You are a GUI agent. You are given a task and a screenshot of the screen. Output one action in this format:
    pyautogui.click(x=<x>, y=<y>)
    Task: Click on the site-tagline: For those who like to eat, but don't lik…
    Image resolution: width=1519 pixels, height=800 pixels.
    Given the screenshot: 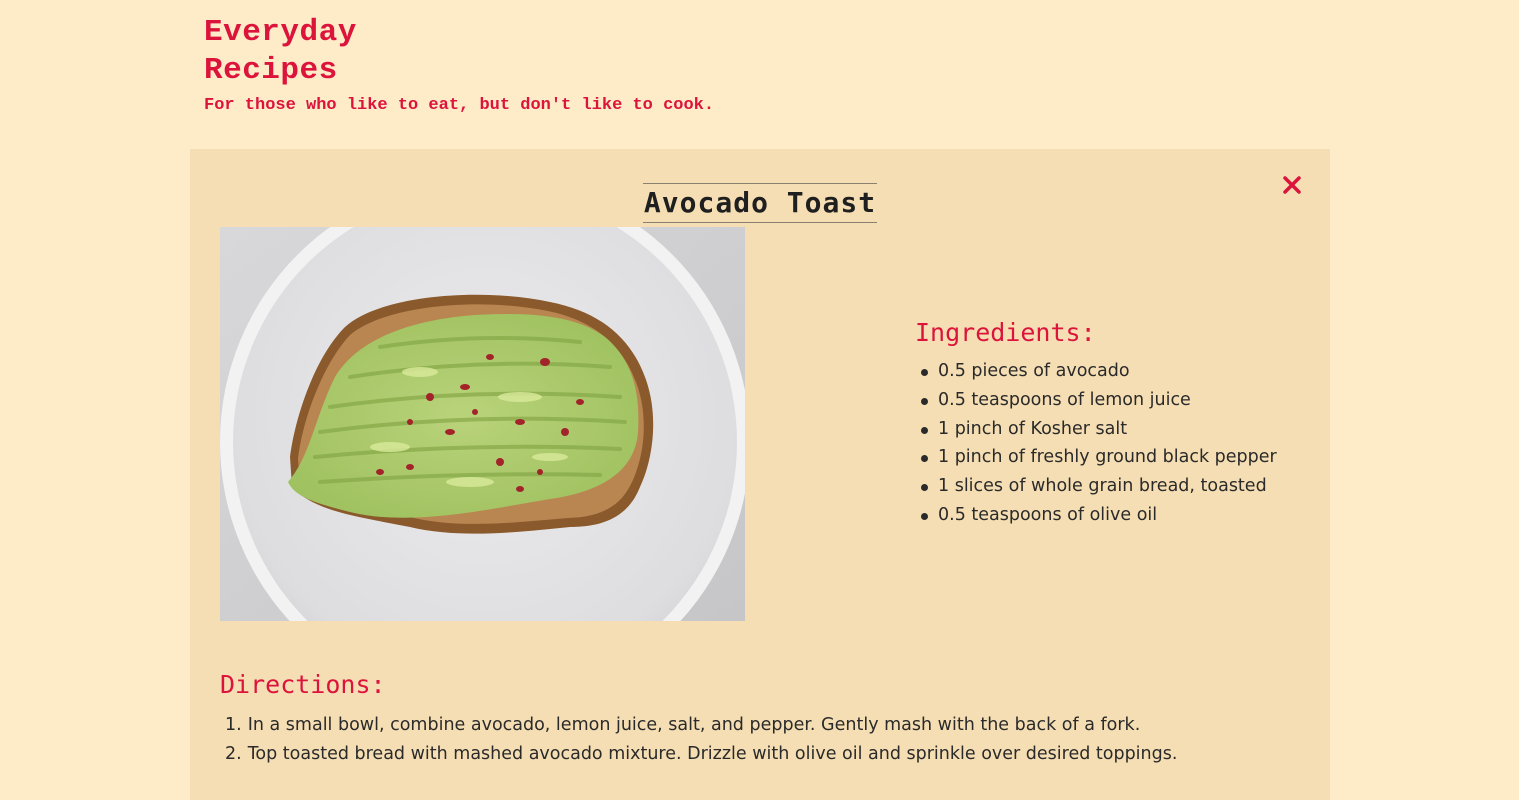 What is the action you would take?
    pyautogui.click(x=459, y=105)
    